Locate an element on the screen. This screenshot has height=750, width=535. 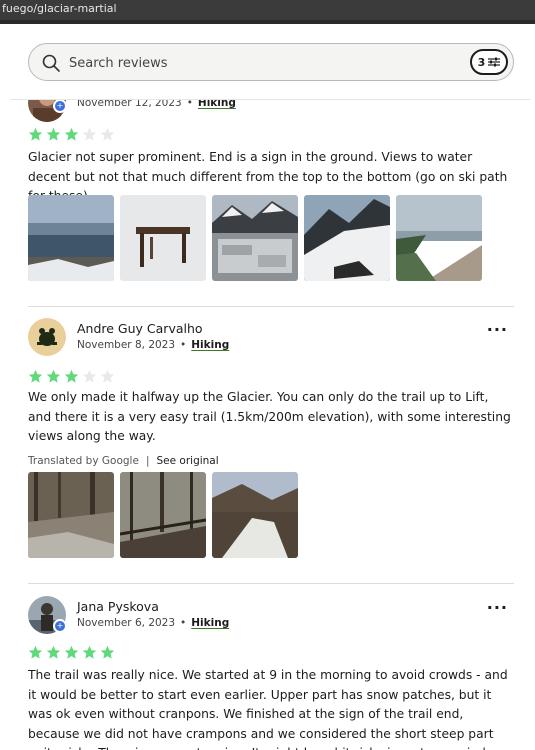
filter-button: 3 is located at coordinates (489, 62).